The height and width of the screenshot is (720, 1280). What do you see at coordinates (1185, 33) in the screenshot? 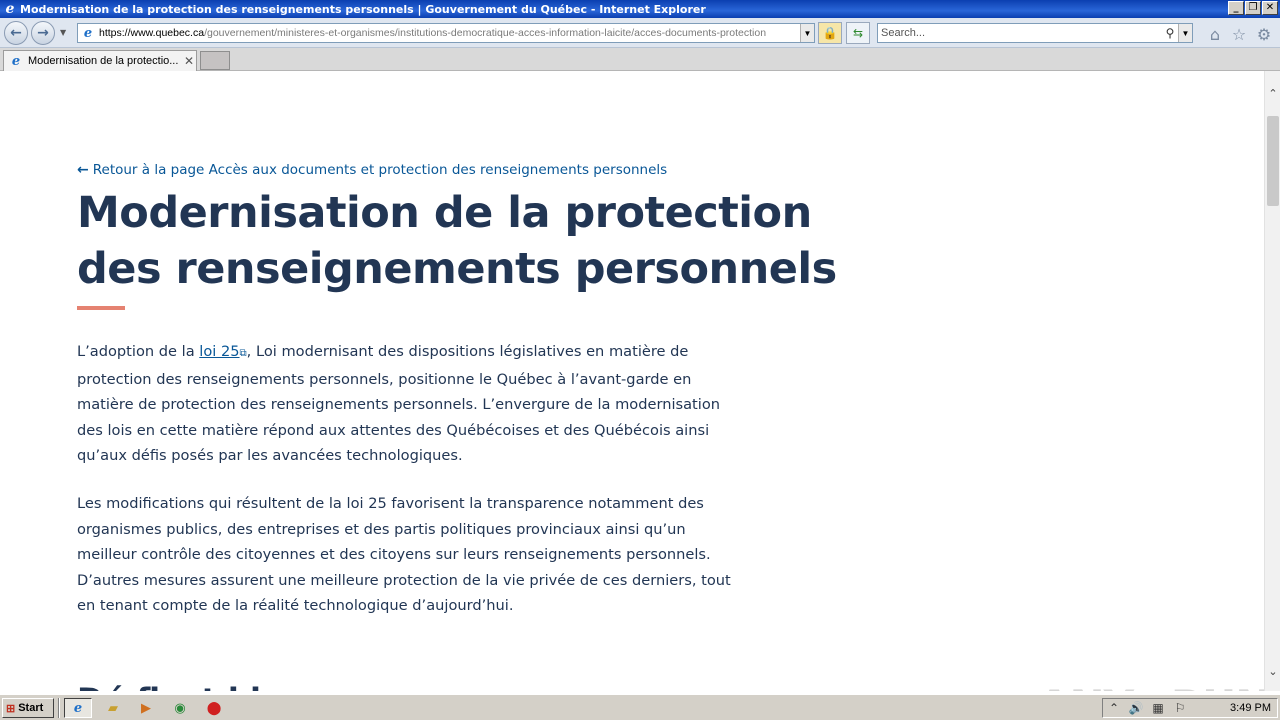
I see `search-dropdown: ▼` at bounding box center [1185, 33].